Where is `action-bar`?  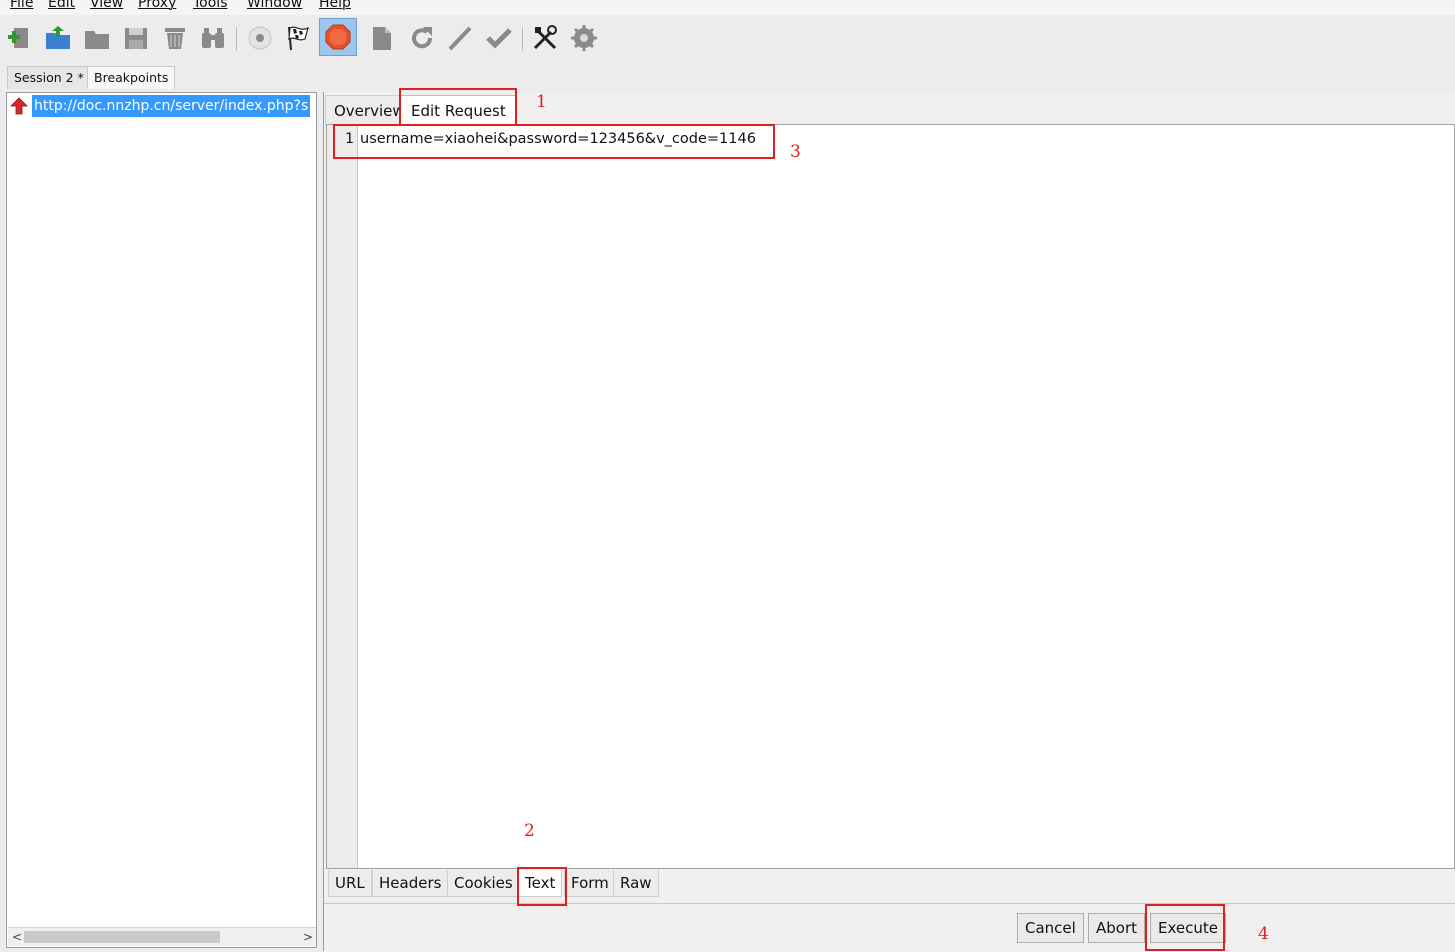
action-bar is located at coordinates (889, 927).